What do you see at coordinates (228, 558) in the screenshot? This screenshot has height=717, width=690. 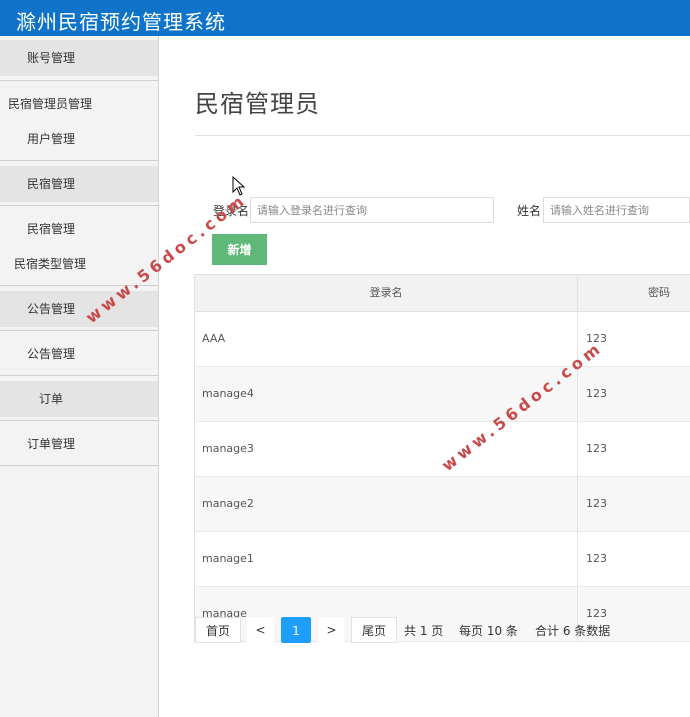 I see `cell-login-name: manage1` at bounding box center [228, 558].